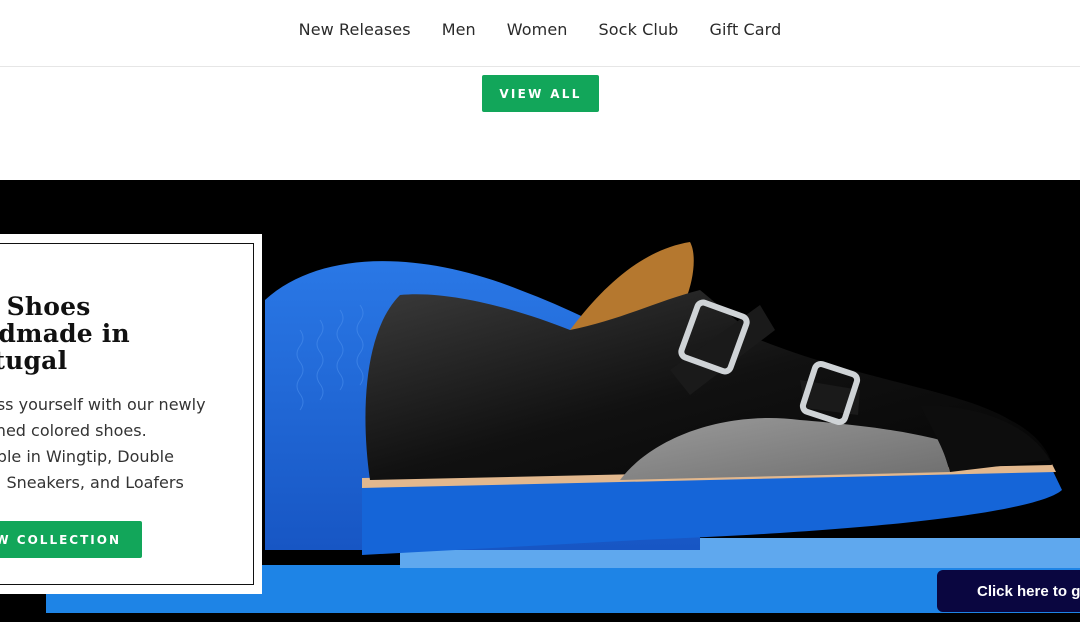 This screenshot has height=622, width=1080. What do you see at coordinates (65, 333) in the screenshot?
I see `promo-title-line2: ndmade in` at bounding box center [65, 333].